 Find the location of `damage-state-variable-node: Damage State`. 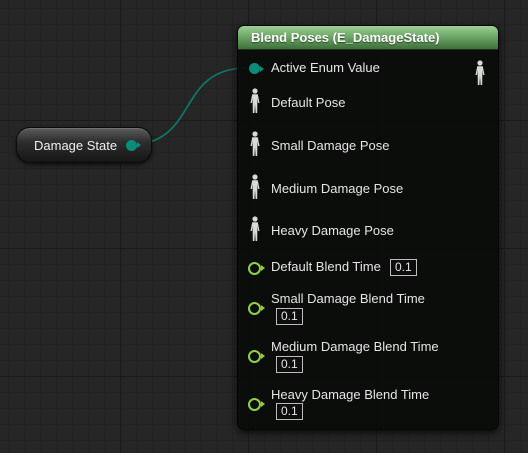

damage-state-variable-node: Damage State is located at coordinates (84, 145).